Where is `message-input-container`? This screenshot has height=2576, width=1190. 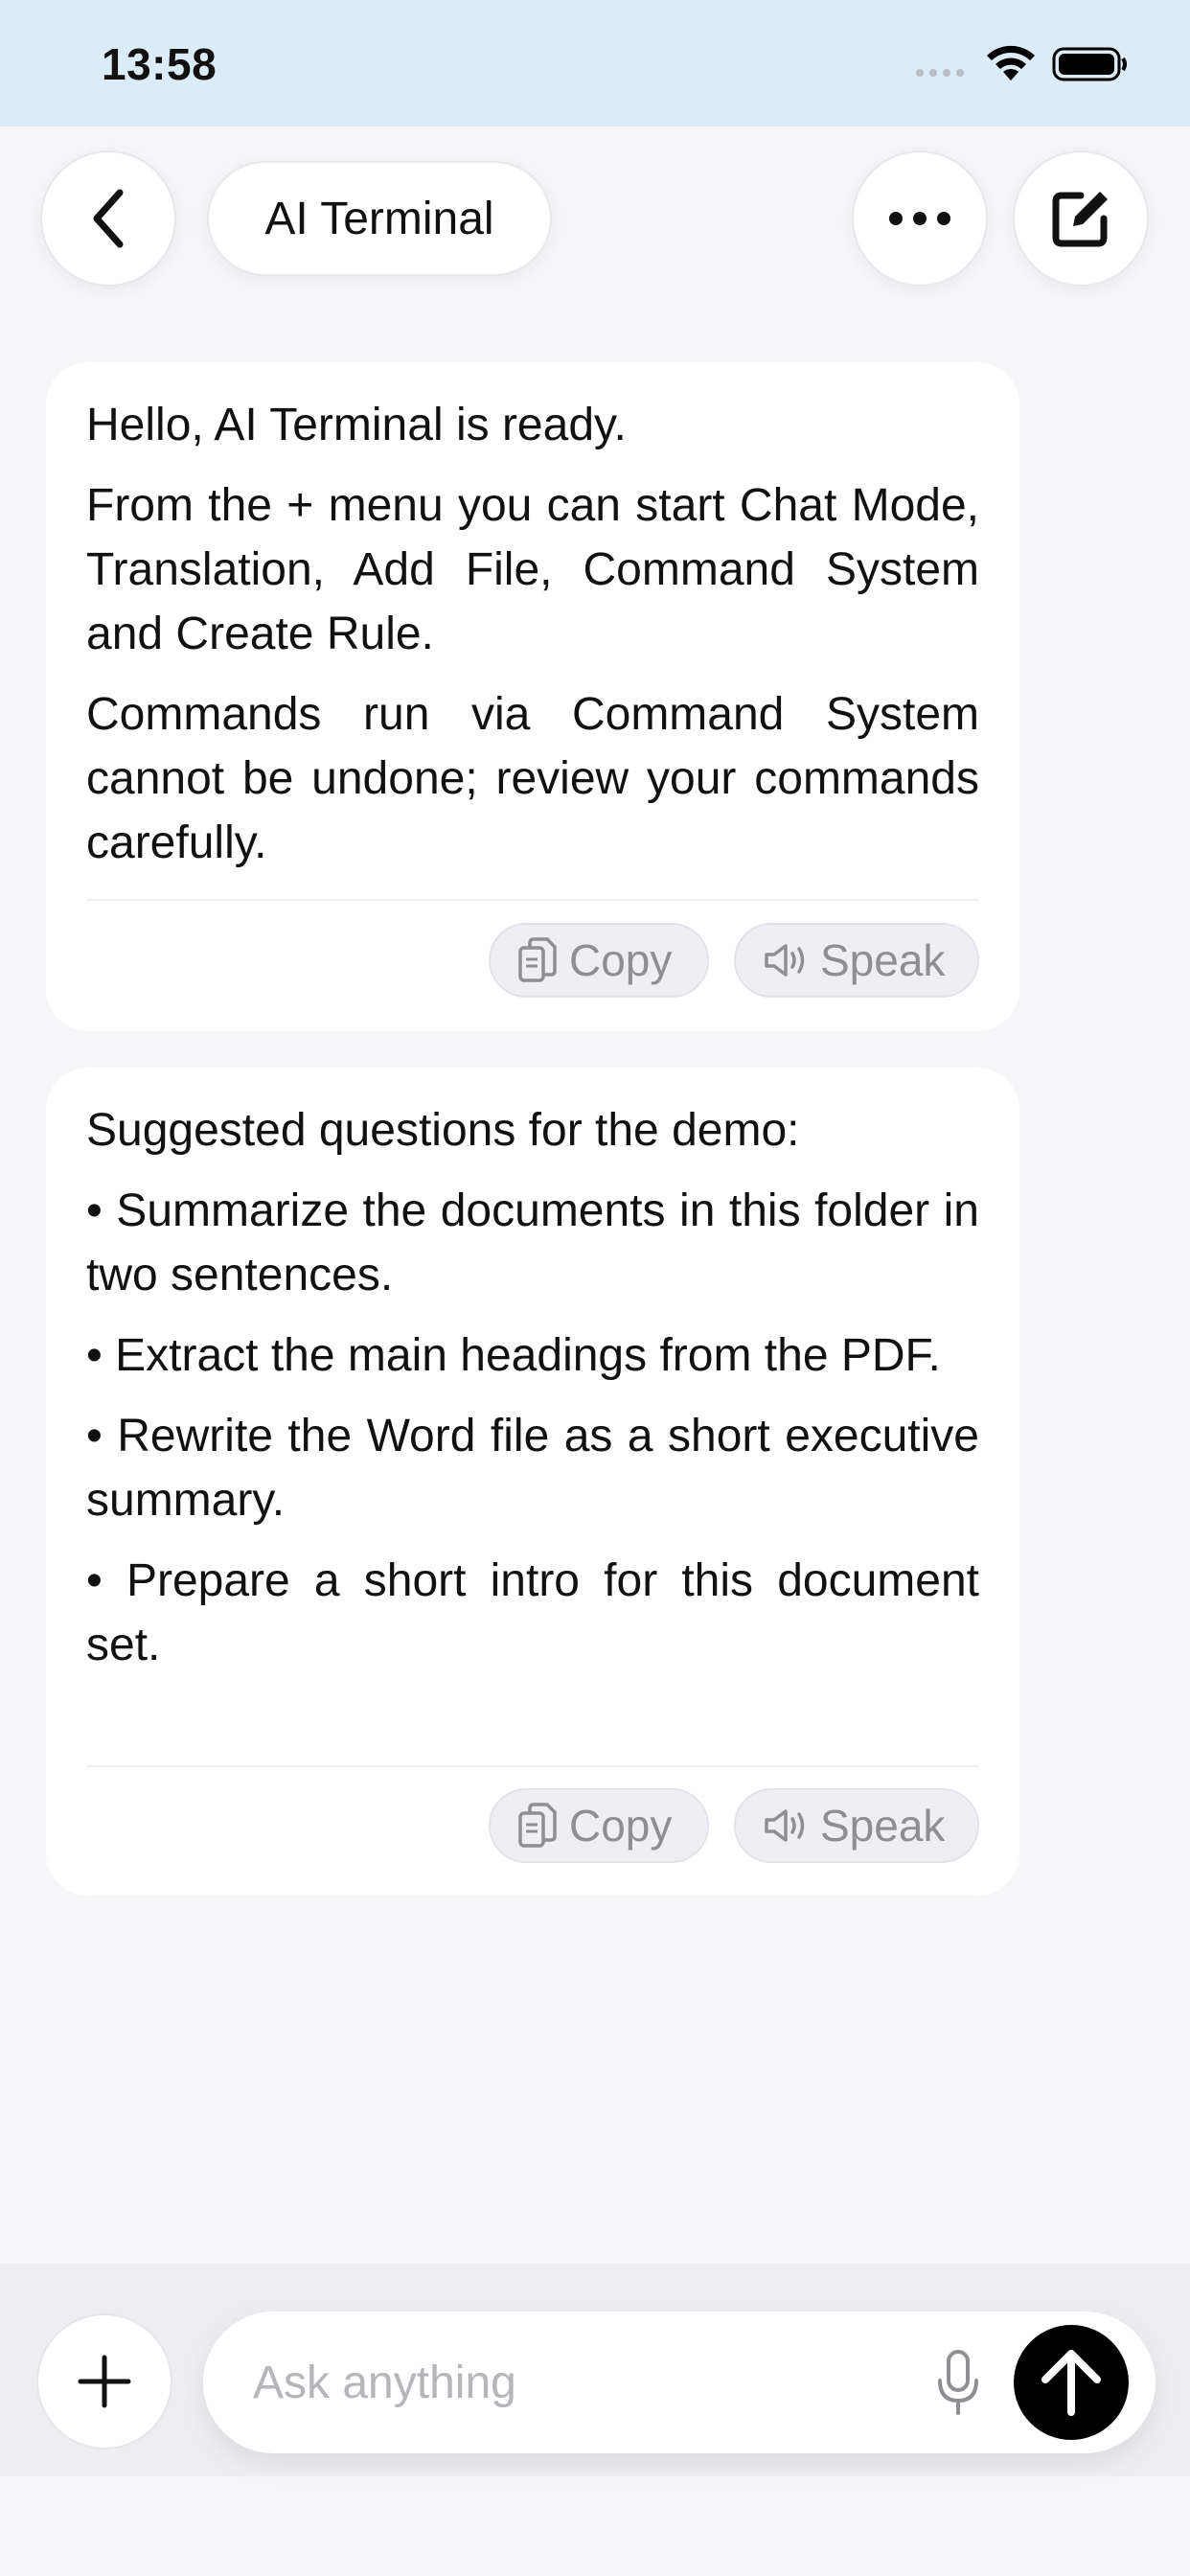
message-input-container is located at coordinates (680, 2382).